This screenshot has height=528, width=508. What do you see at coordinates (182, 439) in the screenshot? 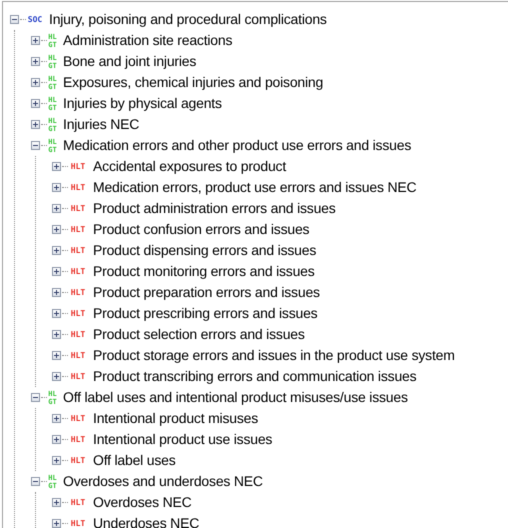
I see `tree-item-label: Intentional product use issues` at bounding box center [182, 439].